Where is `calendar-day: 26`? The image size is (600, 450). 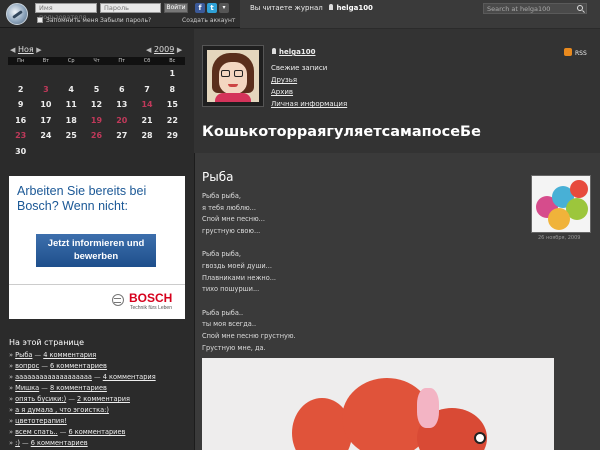 calendar-day: 26 is located at coordinates (96, 136).